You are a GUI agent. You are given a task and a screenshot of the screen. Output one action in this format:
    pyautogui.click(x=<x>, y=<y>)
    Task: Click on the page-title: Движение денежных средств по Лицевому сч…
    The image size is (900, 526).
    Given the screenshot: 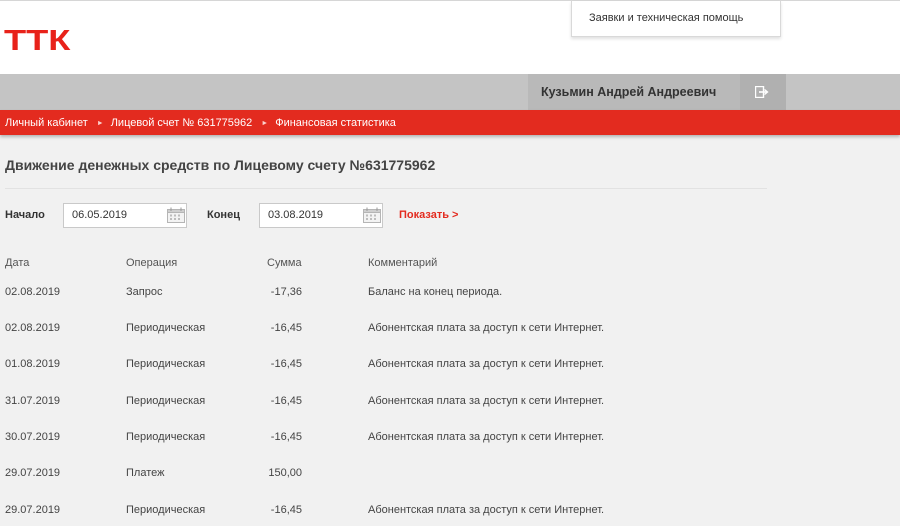 What is the action you would take?
    pyautogui.click(x=220, y=165)
    